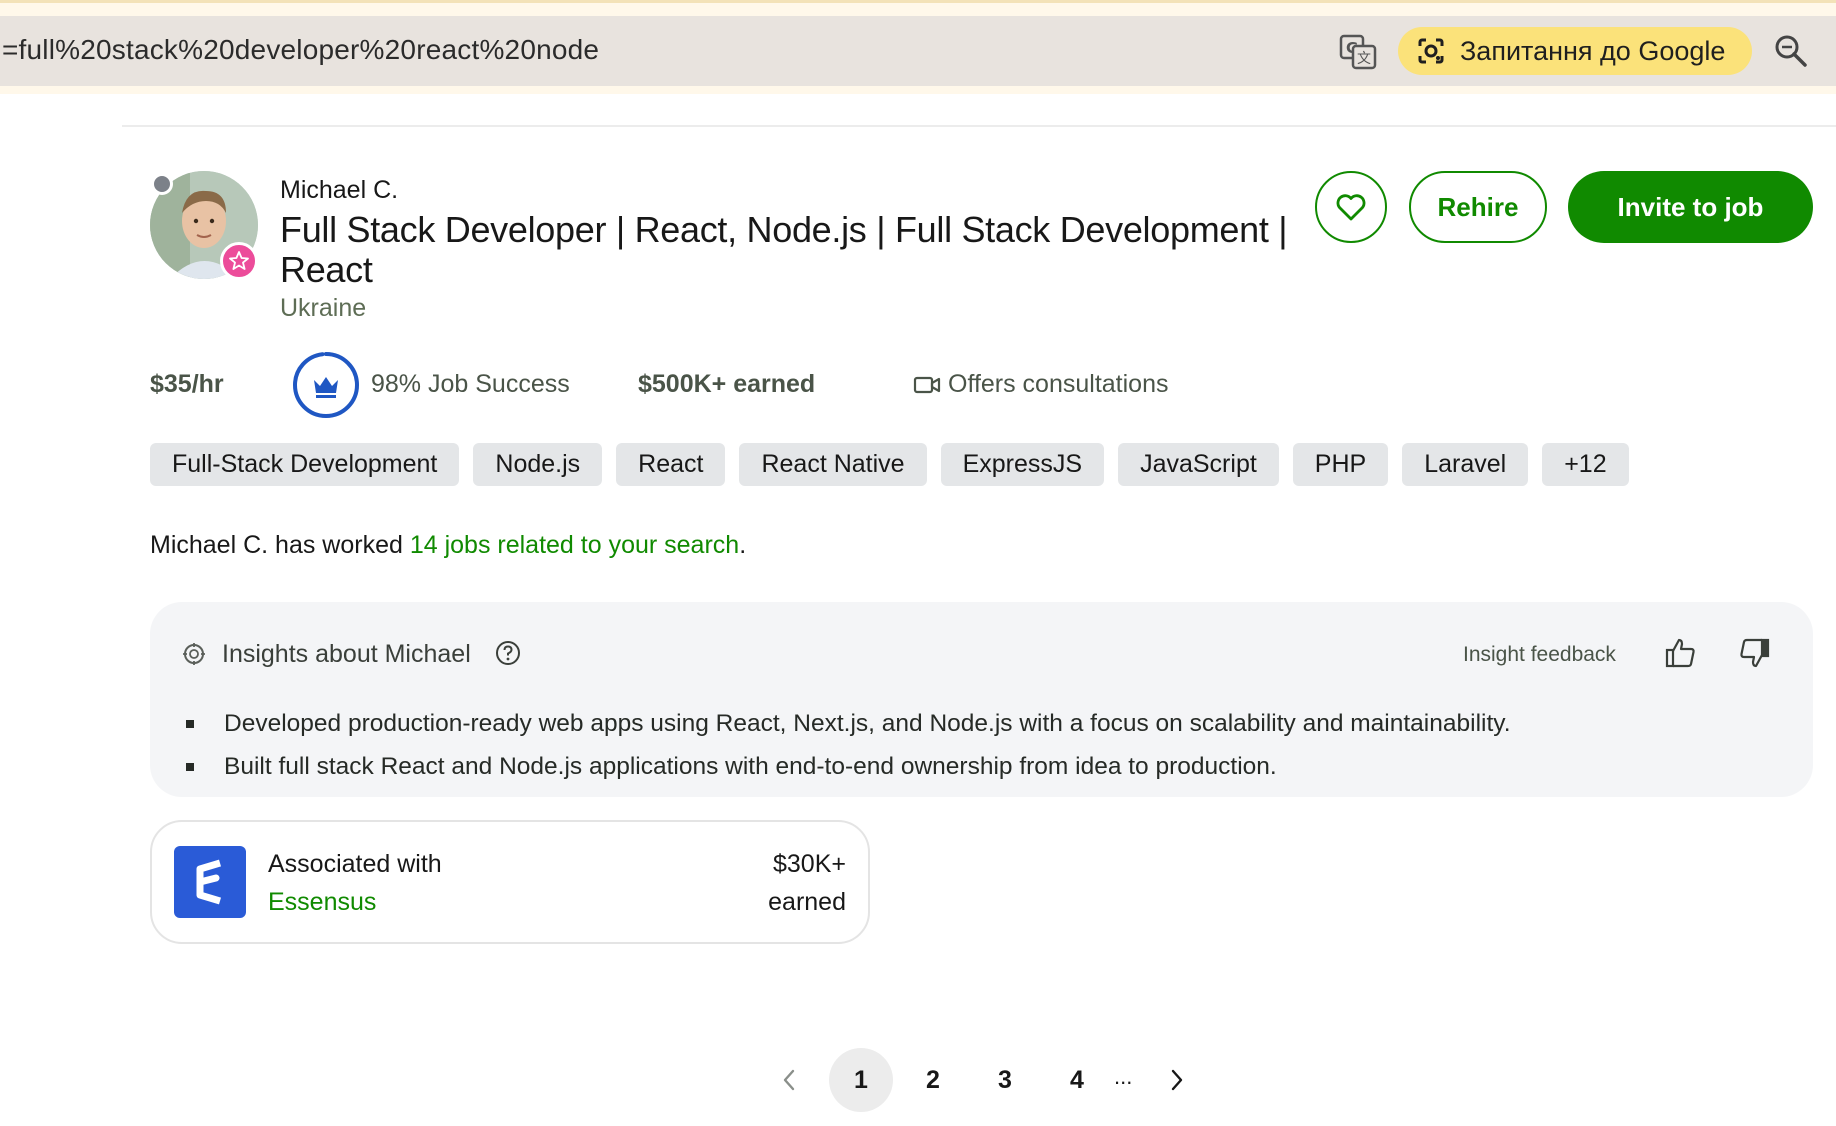 This screenshot has width=1836, height=1126. I want to click on online-status-dot, so click(162, 184).